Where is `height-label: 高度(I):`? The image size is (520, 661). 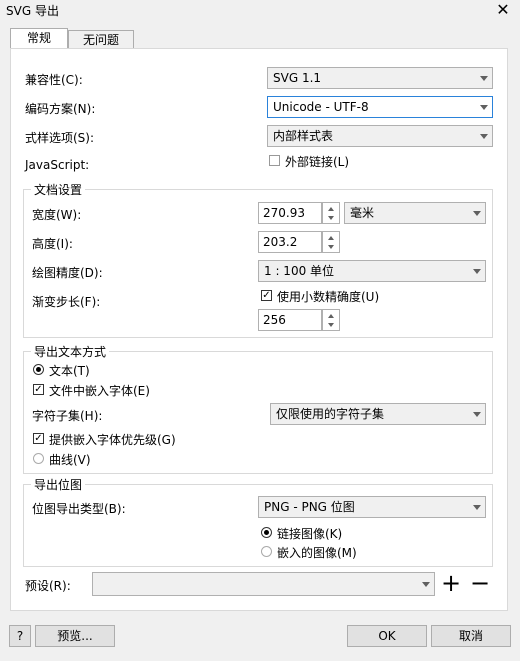
height-label: 高度(I): is located at coordinates (52, 244).